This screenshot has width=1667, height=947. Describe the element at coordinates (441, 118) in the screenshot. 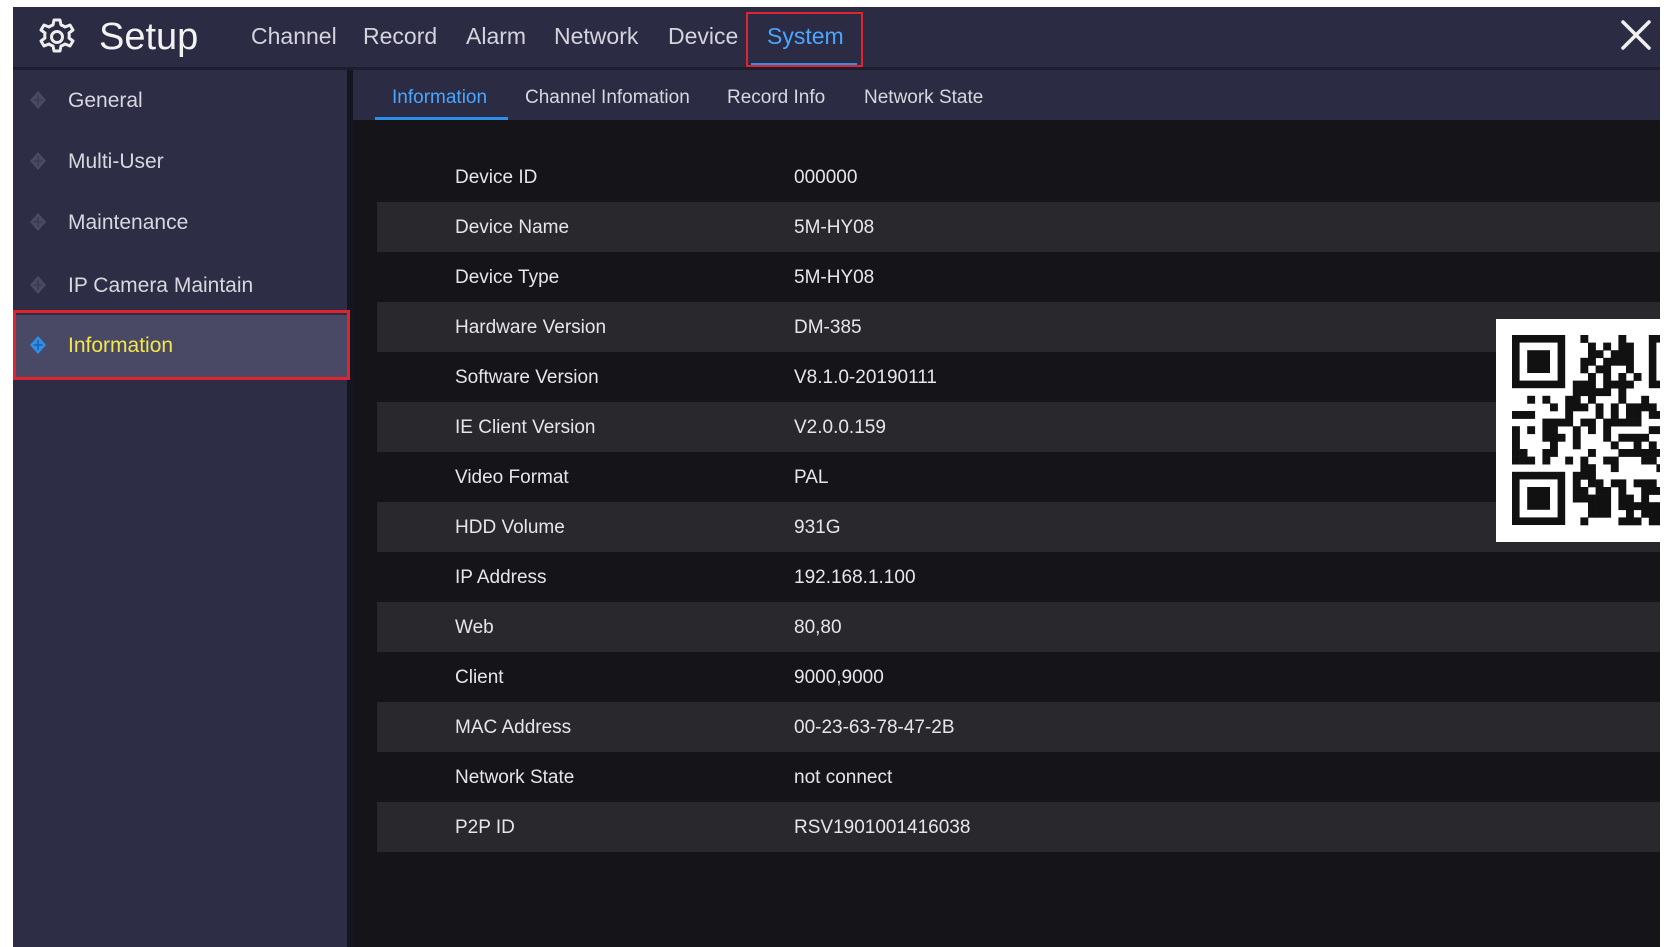

I see `active-subtab-indicator` at that location.